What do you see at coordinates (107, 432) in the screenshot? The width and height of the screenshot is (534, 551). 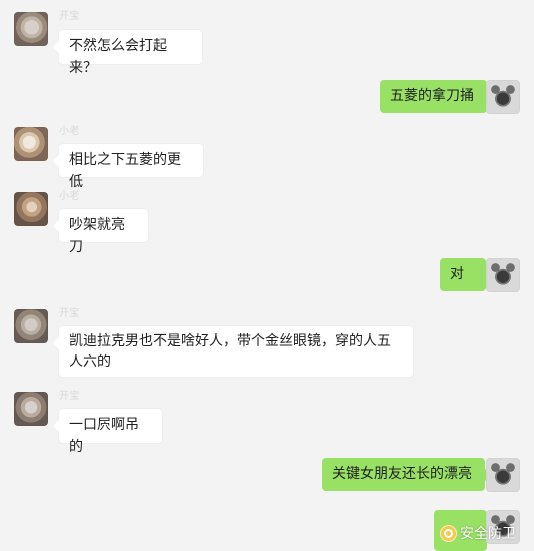 I see `message-bubble: 一口屄啊吊的` at bounding box center [107, 432].